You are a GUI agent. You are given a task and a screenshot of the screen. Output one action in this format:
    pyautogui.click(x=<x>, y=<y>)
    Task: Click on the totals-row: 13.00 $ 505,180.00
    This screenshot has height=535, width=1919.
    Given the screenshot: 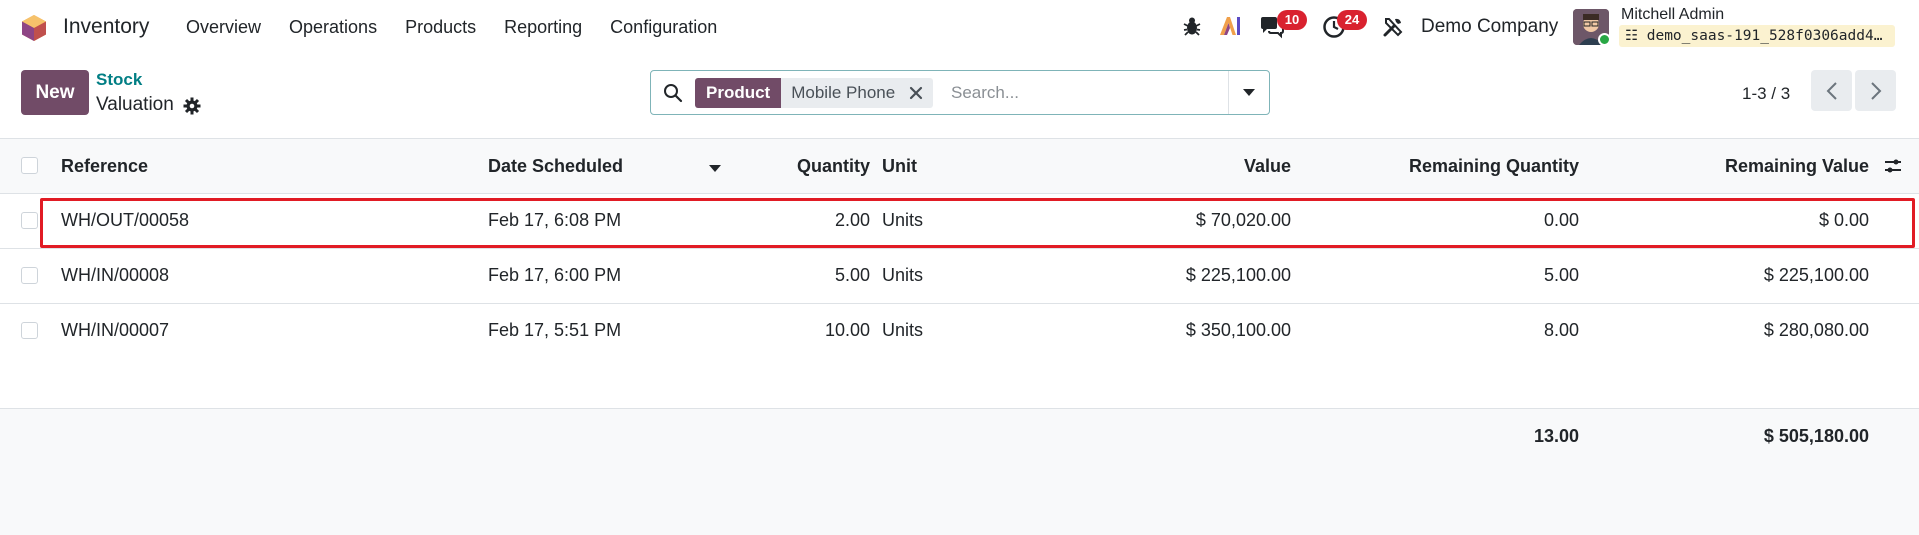 What is the action you would take?
    pyautogui.click(x=959, y=436)
    